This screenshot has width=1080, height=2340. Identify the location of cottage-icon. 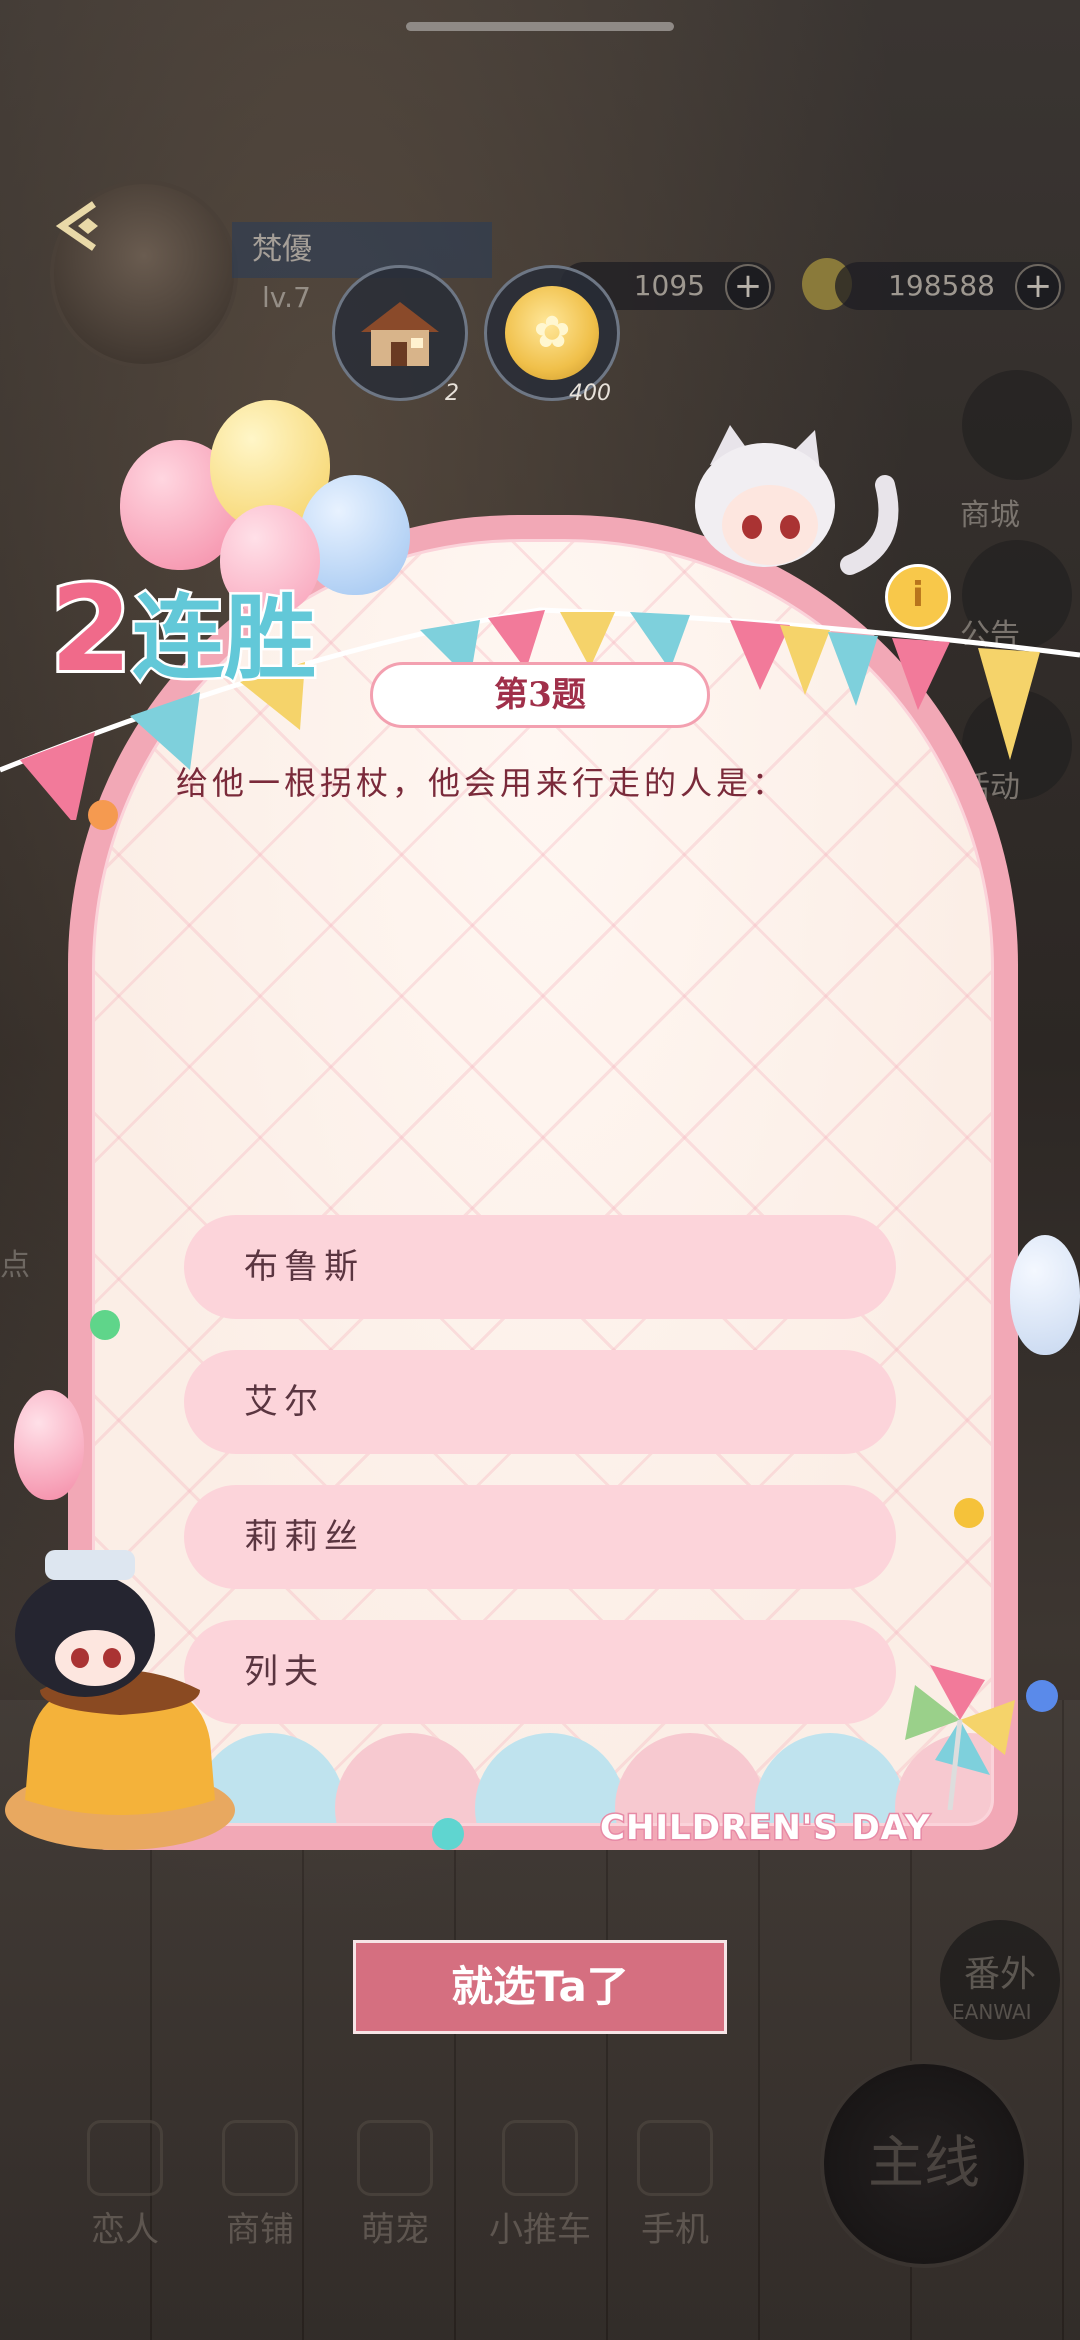
(400, 334).